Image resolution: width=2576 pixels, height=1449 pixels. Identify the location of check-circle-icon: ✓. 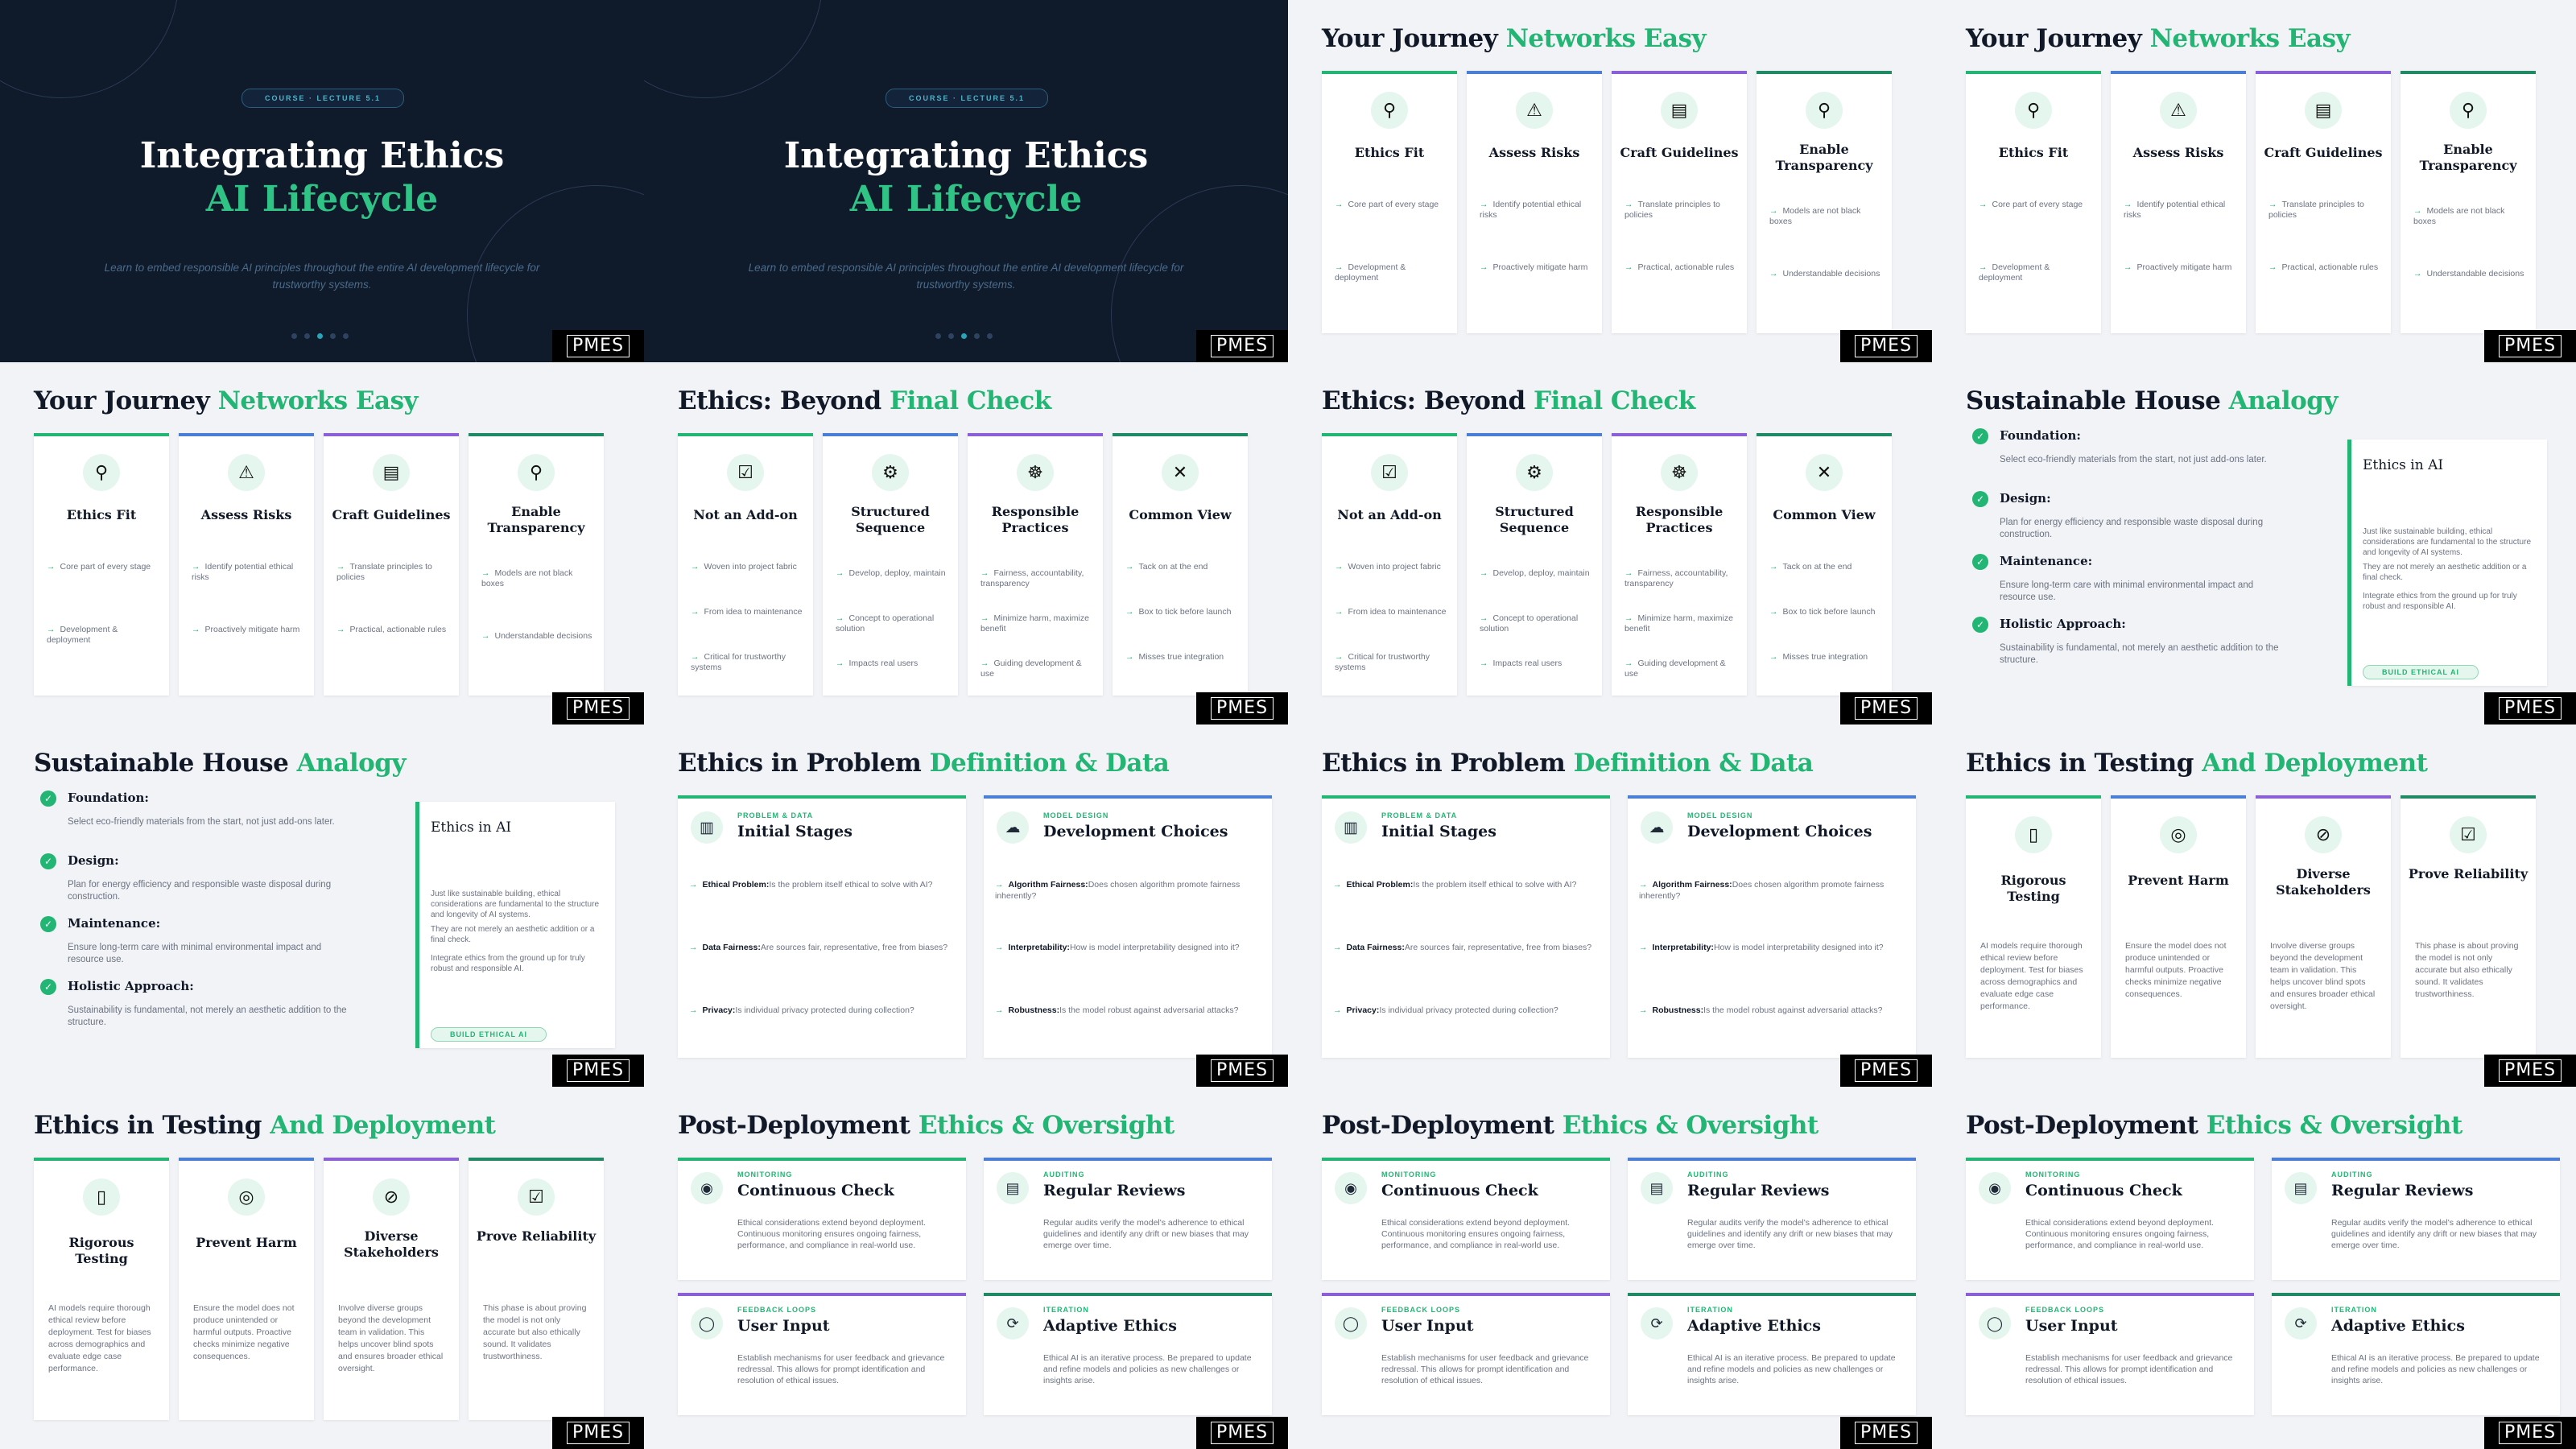
(1980, 625).